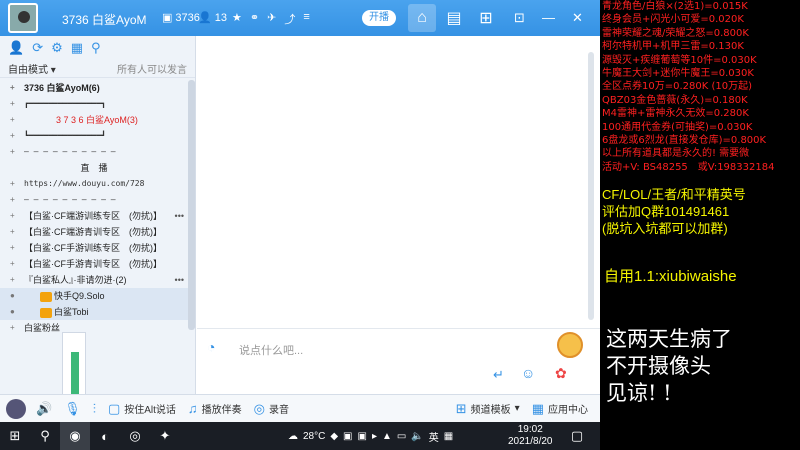  I want to click on channel-row: + ┏━━━━━━━━━━━━━━━┓, so click(94, 104).